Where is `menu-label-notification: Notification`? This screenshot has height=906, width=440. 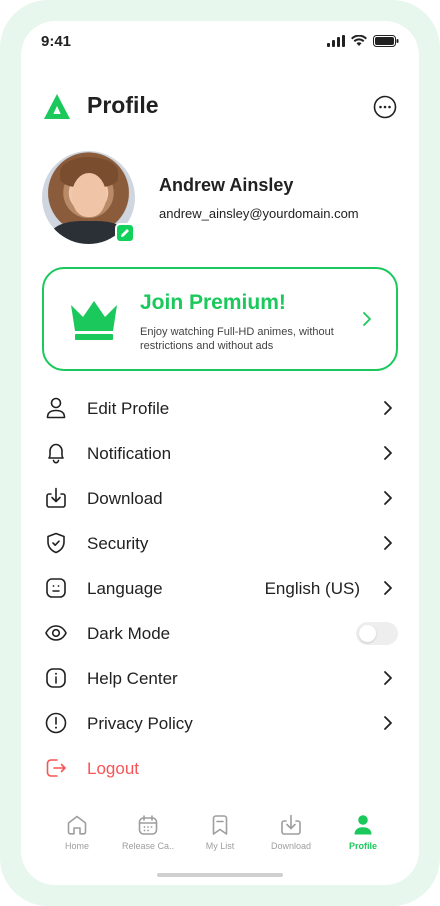
menu-label-notification: Notification is located at coordinates (129, 453).